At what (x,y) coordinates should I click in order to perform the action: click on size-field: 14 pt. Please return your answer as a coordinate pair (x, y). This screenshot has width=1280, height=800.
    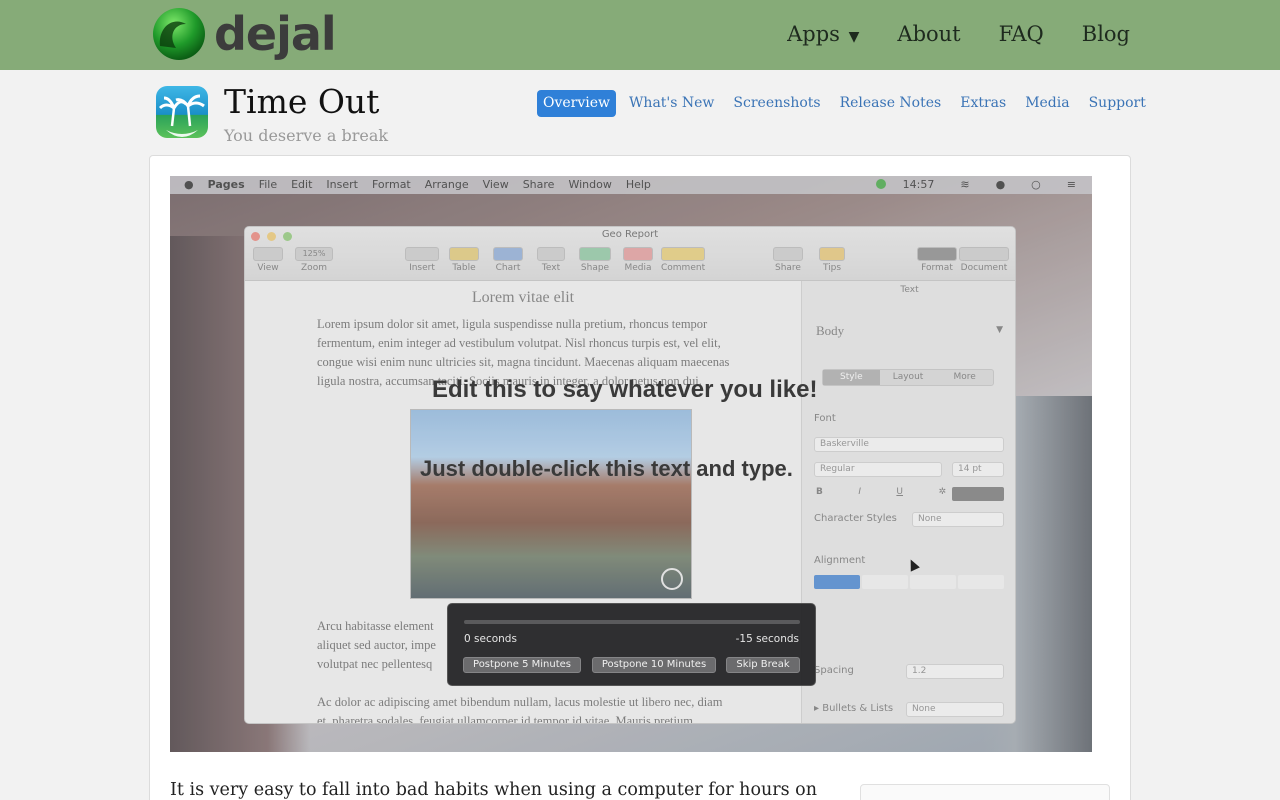
    Looking at the image, I should click on (978, 469).